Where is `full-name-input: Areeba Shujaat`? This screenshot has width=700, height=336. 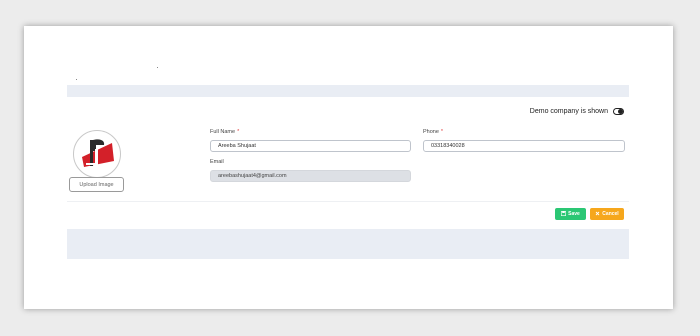 full-name-input: Areeba Shujaat is located at coordinates (310, 146).